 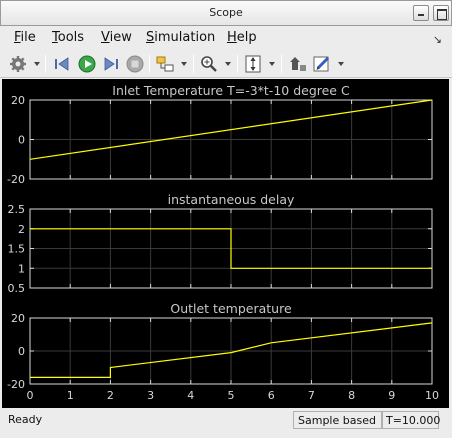 I want to click on menu-file: File, so click(x=25, y=37).